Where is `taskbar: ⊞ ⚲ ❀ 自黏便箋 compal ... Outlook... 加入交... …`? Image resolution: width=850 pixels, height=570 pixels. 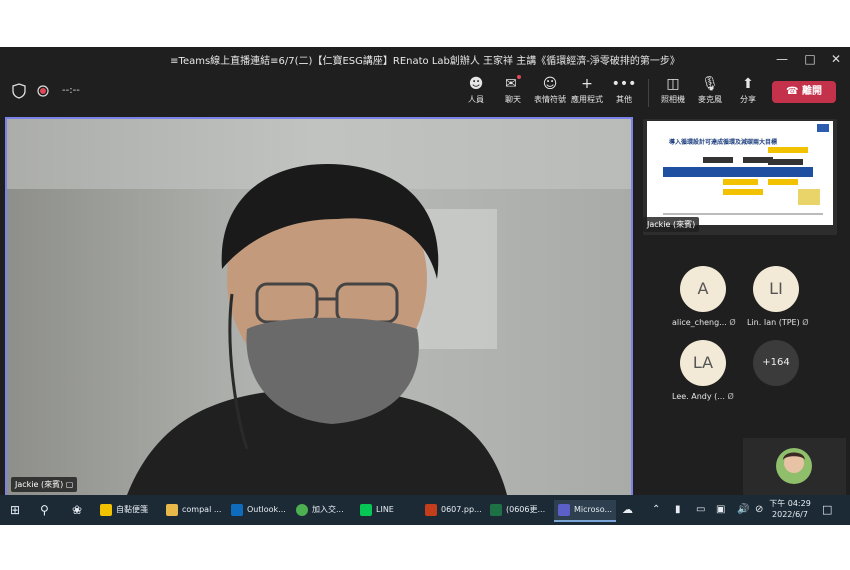
taskbar: ⊞ ⚲ ❀ 自黏便箋 compal ... Outlook... 加入交... … is located at coordinates (425, 510).